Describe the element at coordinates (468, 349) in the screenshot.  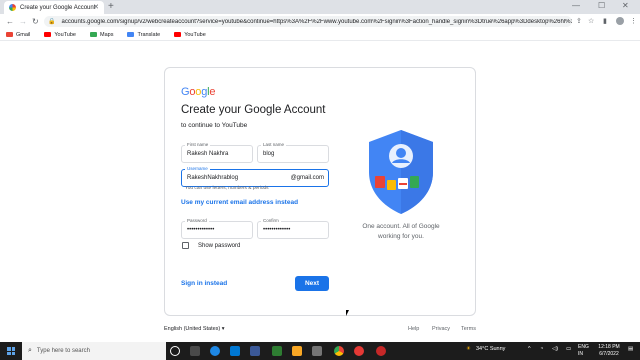
I see `weather-icon: ☀` at that location.